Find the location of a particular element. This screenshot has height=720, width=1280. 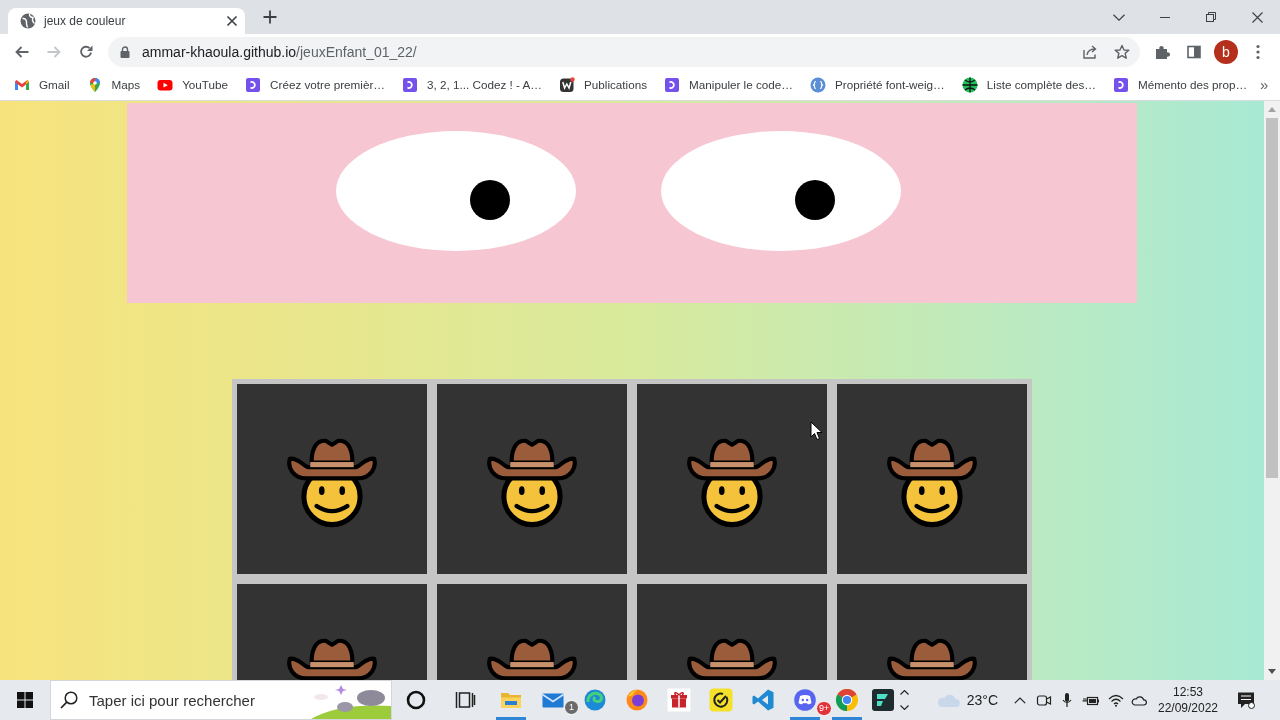

unread-count: 1 is located at coordinates (571, 707).